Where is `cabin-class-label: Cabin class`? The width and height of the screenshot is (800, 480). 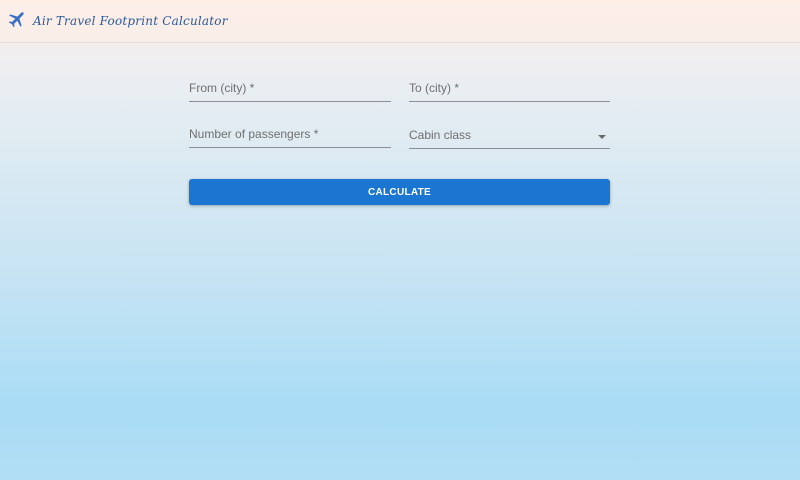
cabin-class-label: Cabin class is located at coordinates (440, 135).